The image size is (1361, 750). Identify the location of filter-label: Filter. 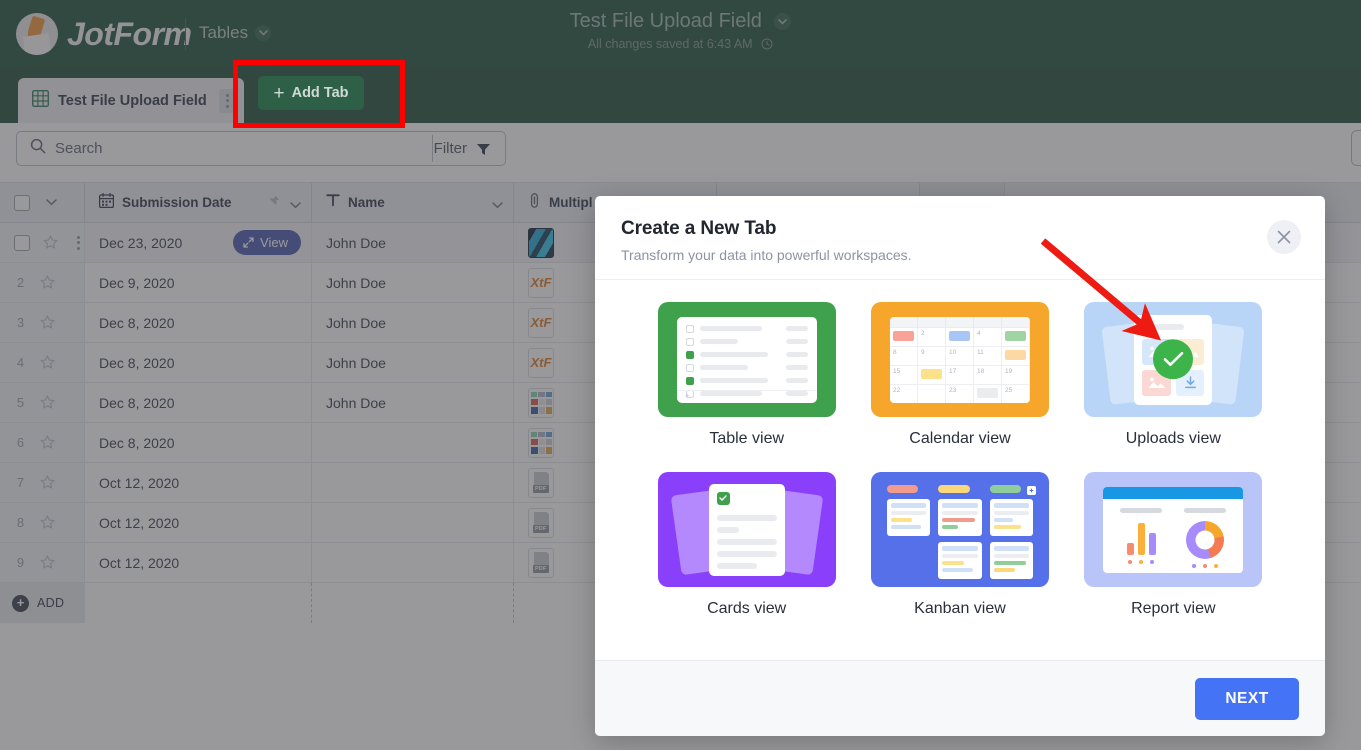
(450, 148).